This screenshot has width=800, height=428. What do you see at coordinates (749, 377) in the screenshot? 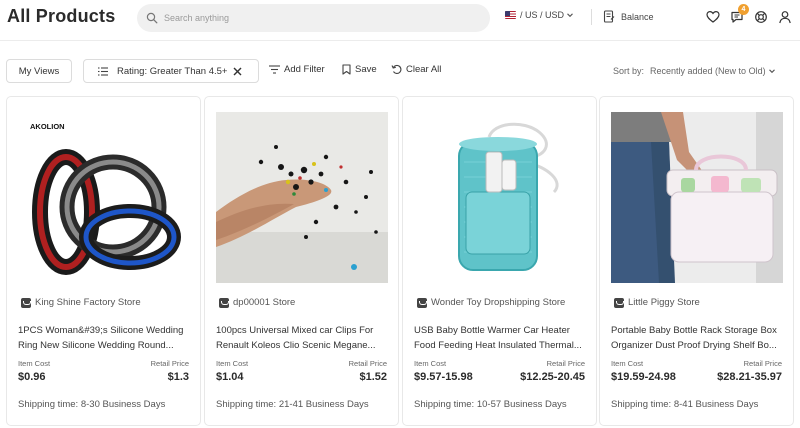
I see `retail-price-value: $28.21-35.97` at bounding box center [749, 377].